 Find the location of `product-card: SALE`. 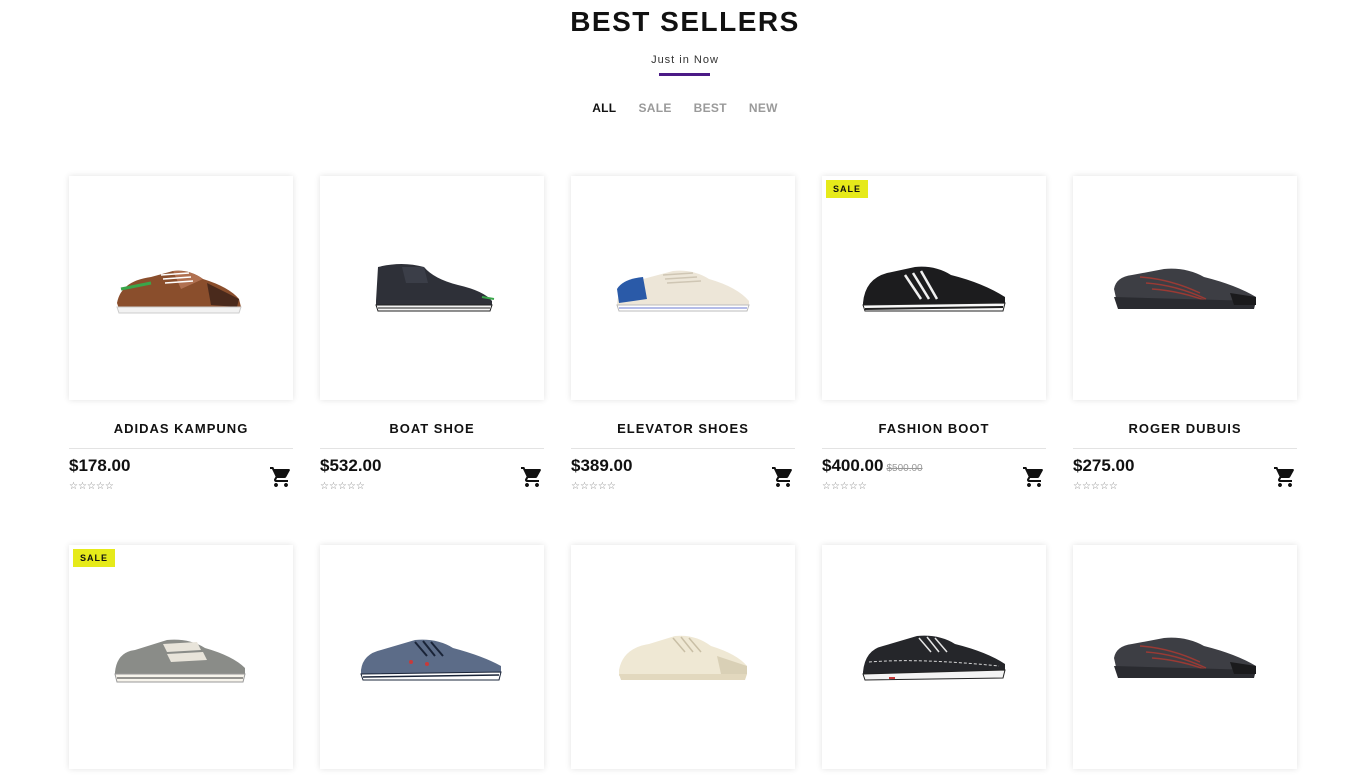

product-card: SALE is located at coordinates (181, 660).